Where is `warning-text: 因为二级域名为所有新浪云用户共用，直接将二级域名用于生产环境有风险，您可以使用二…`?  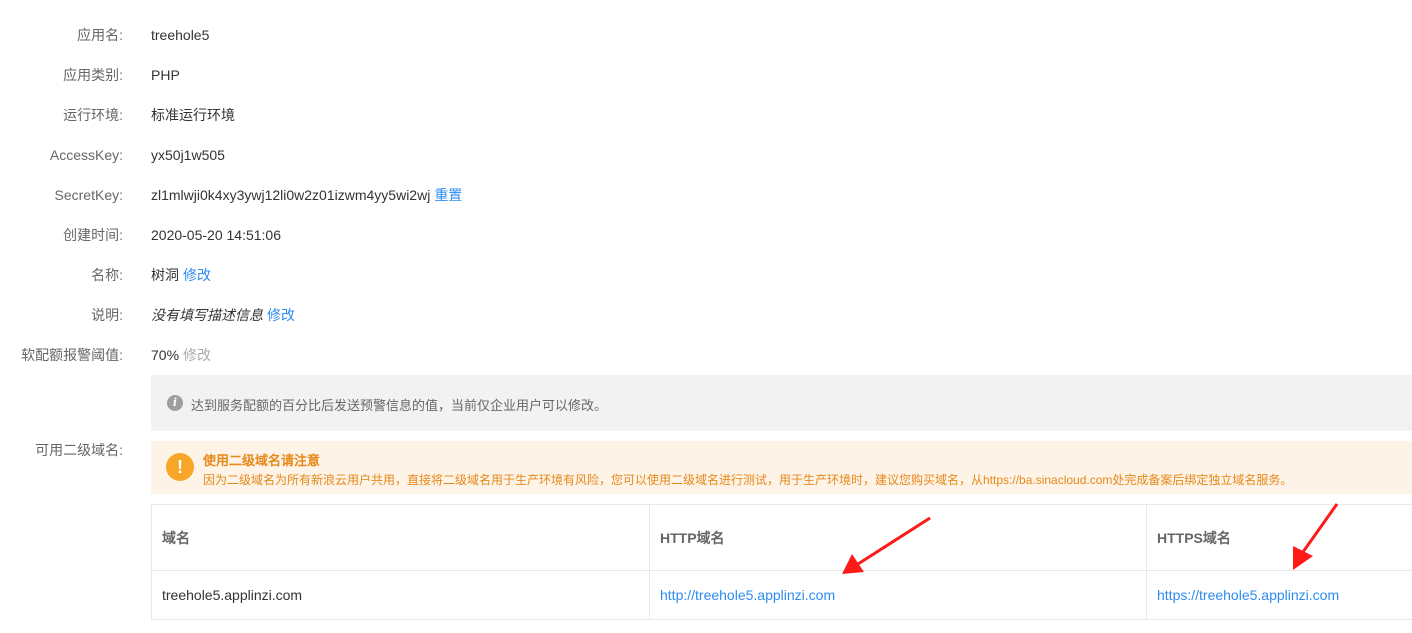 warning-text: 因为二级域名为所有新浪云用户共用，直接将二级域名用于生产环境有风险，您可以使用二… is located at coordinates (748, 480).